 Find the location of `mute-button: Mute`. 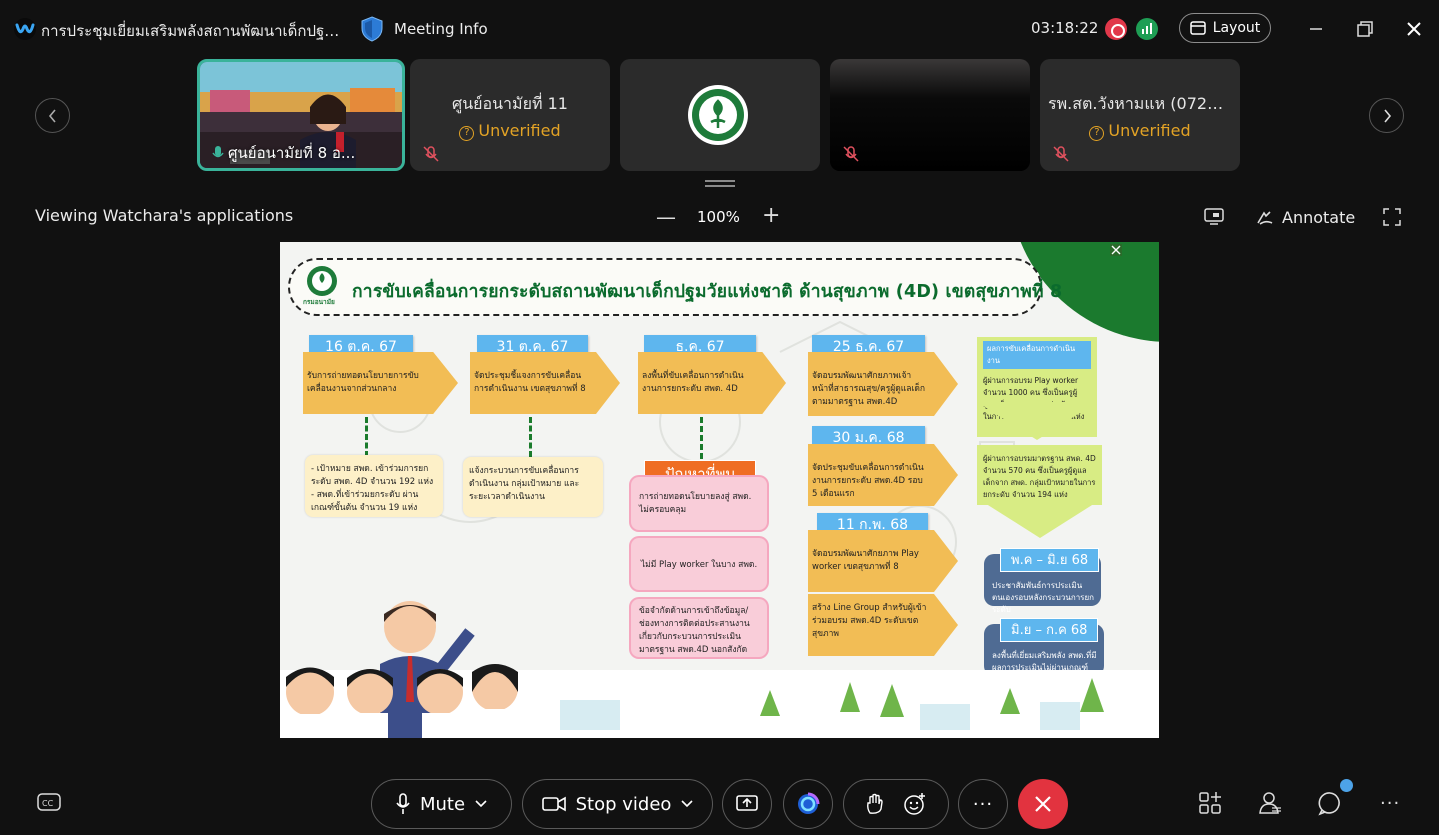

mute-button: Mute is located at coordinates (441, 804).